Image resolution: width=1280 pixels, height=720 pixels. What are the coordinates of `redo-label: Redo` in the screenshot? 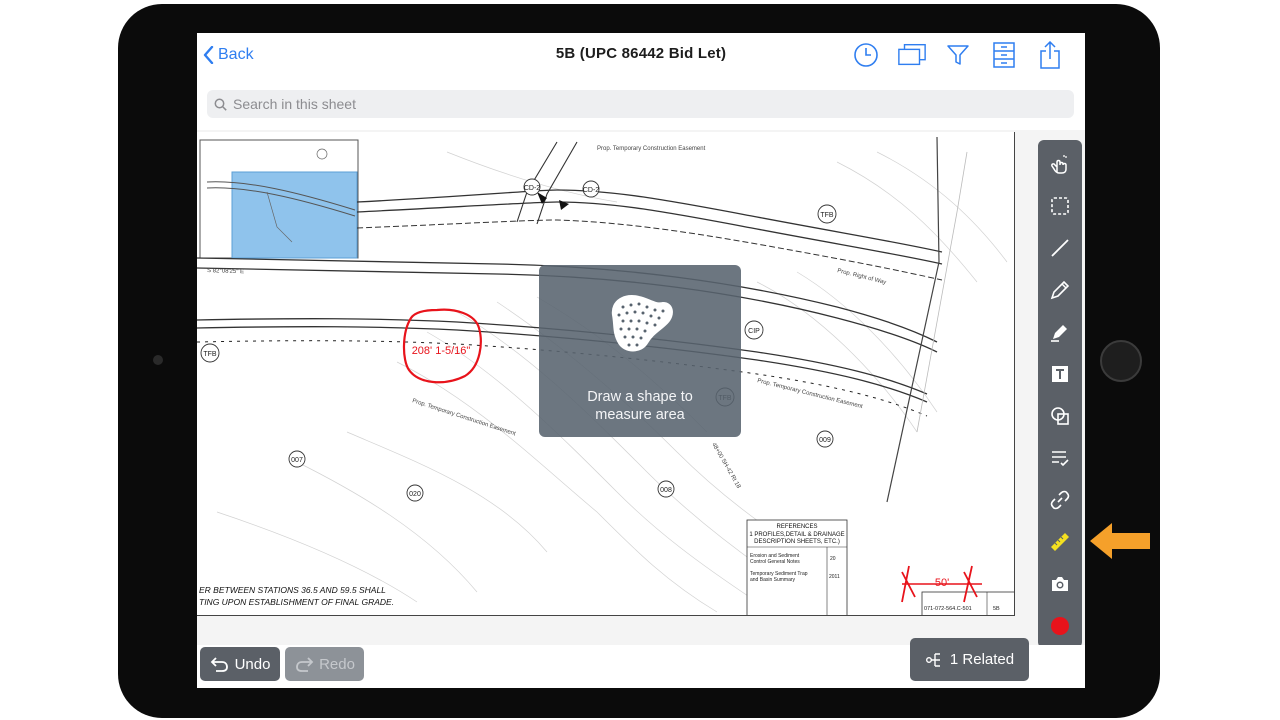 It's located at (337, 664).